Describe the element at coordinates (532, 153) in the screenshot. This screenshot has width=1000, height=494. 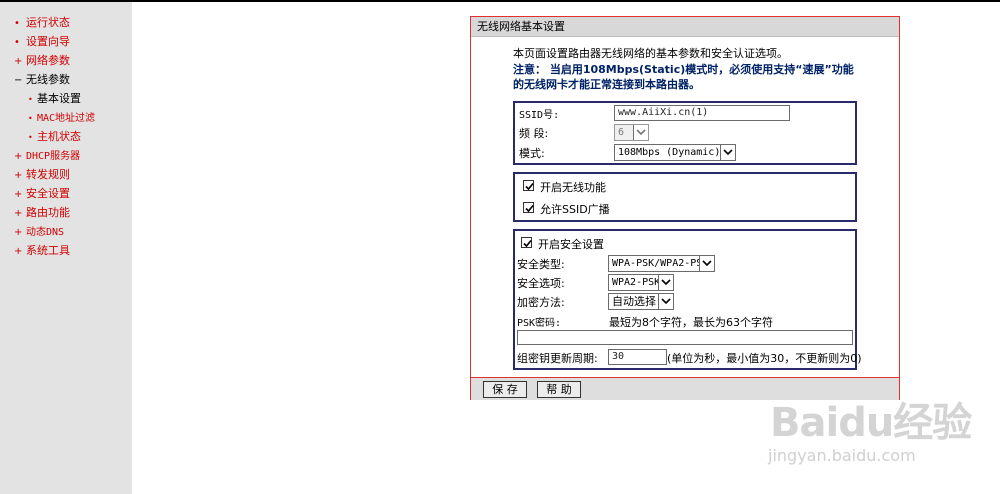
I see `mode-label: 模式:` at that location.